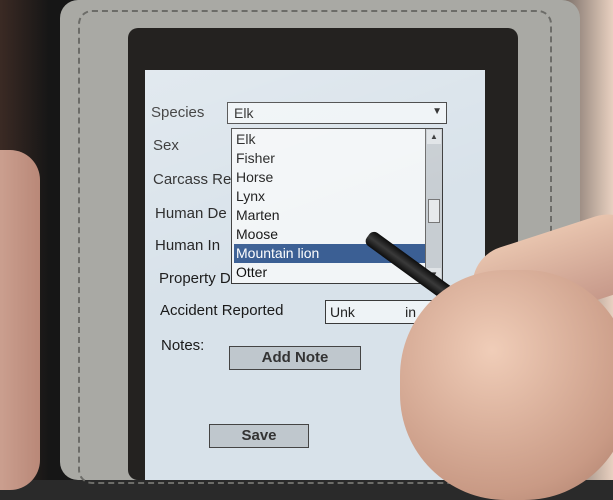 This screenshot has width=613, height=500. I want to click on accident-reported-label: Accident Reported, so click(222, 310).